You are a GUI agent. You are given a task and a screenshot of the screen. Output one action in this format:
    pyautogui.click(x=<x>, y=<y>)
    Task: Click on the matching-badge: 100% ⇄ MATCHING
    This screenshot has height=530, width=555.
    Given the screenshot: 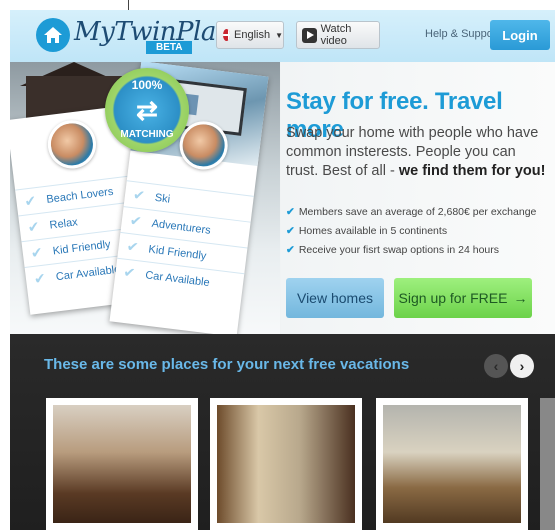 What is the action you would take?
    pyautogui.click(x=147, y=110)
    